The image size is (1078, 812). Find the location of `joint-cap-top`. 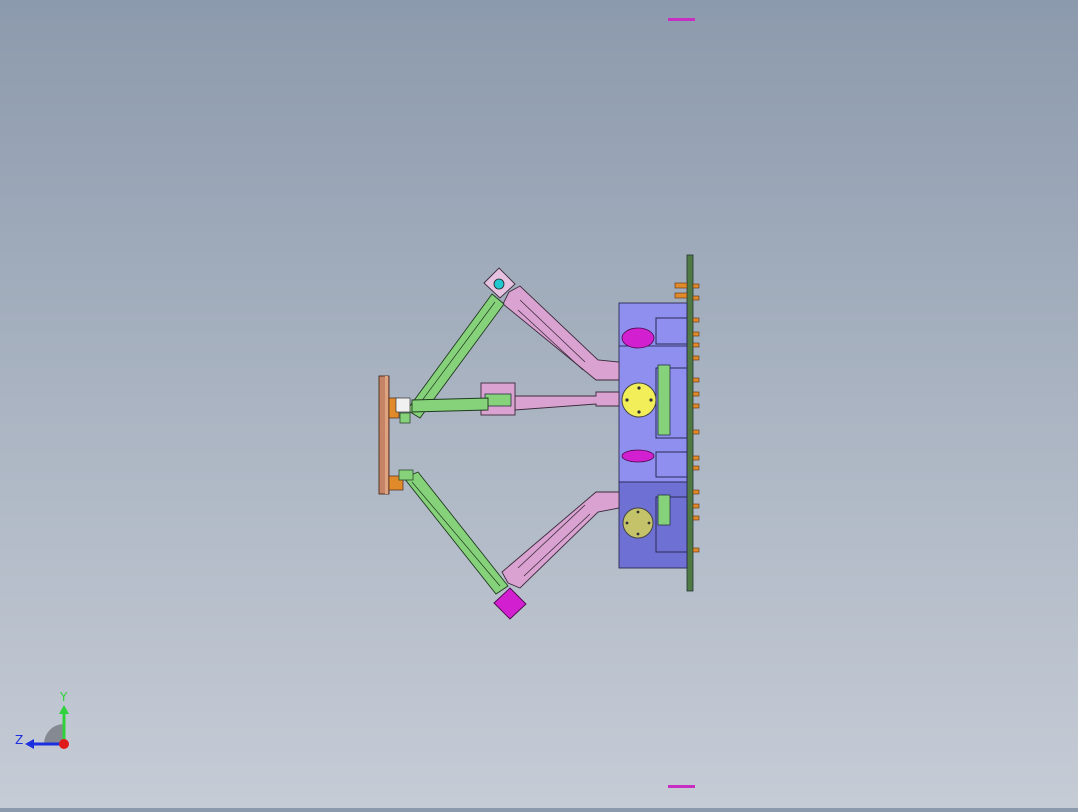

joint-cap-top is located at coordinates (638, 338).